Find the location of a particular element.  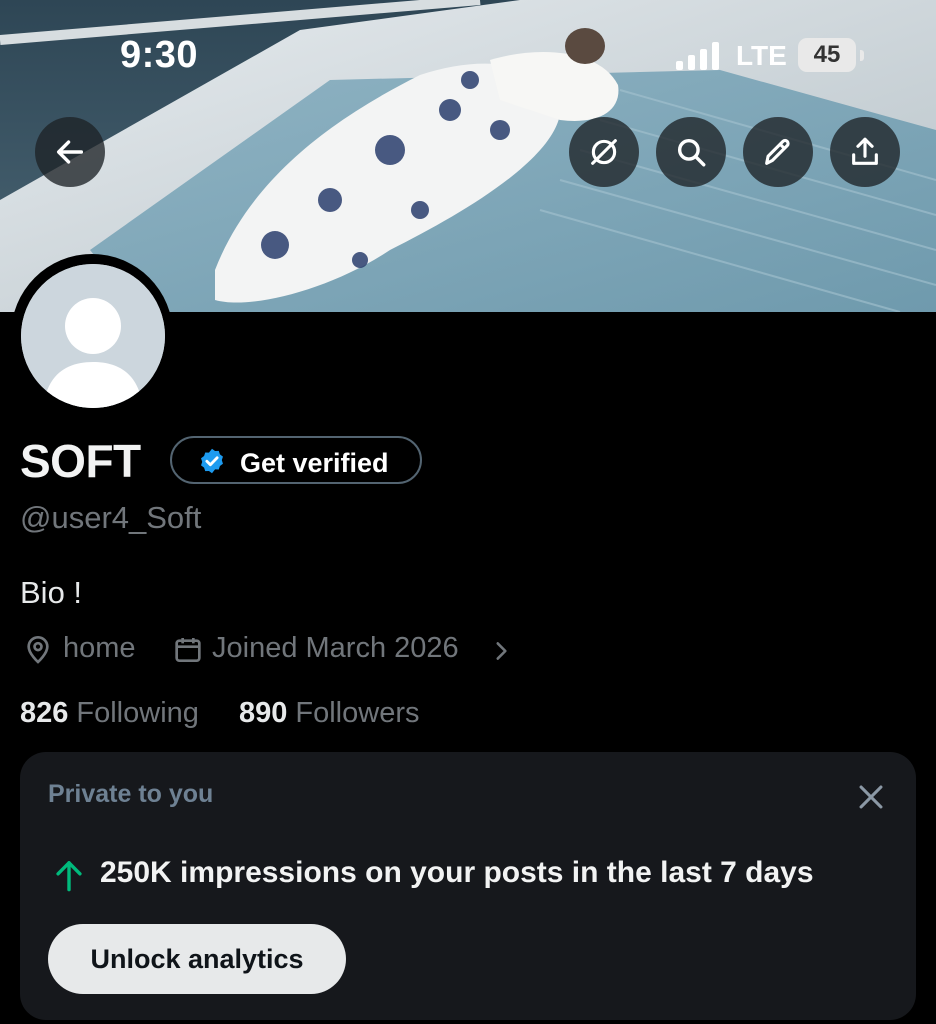

battery-tip is located at coordinates (862, 55).